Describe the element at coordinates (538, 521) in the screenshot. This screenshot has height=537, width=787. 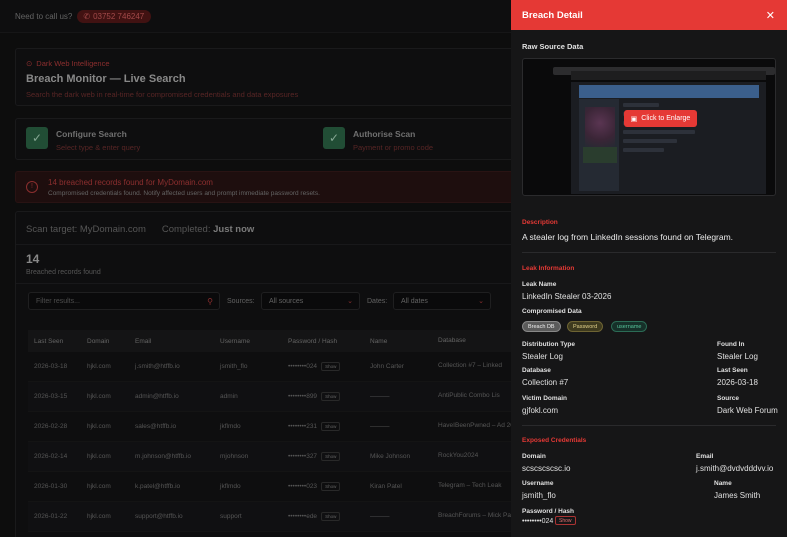
I see `password-value: ••••••••024` at that location.